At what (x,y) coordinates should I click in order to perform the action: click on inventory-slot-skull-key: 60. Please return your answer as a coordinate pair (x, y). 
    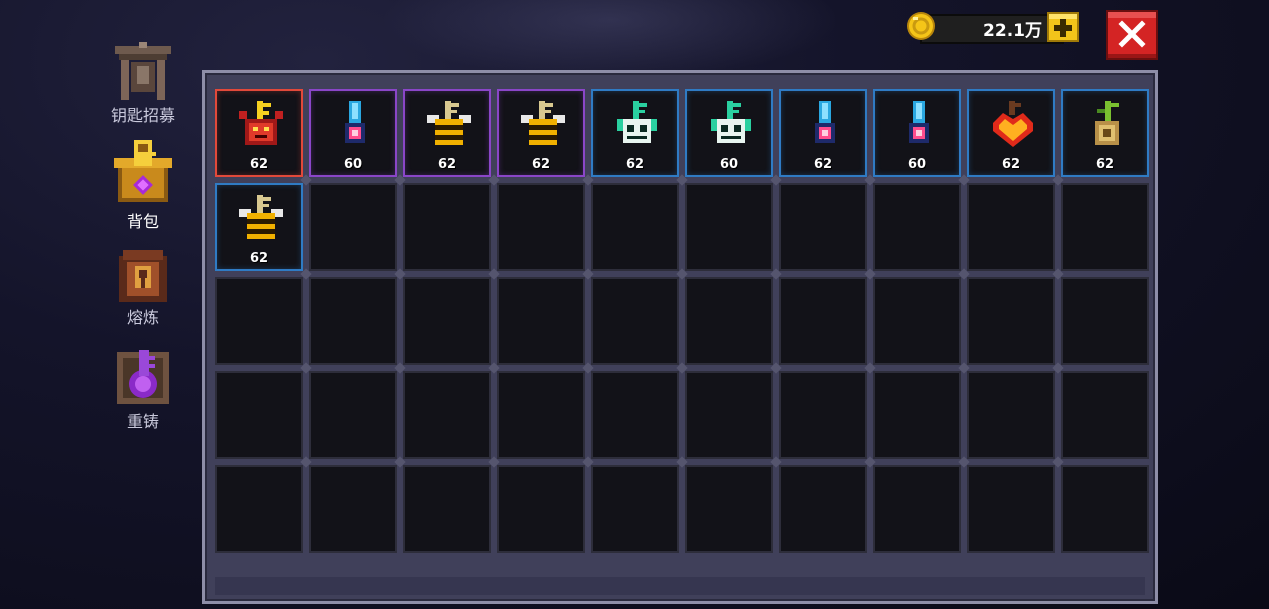
    Looking at the image, I should click on (729, 133).